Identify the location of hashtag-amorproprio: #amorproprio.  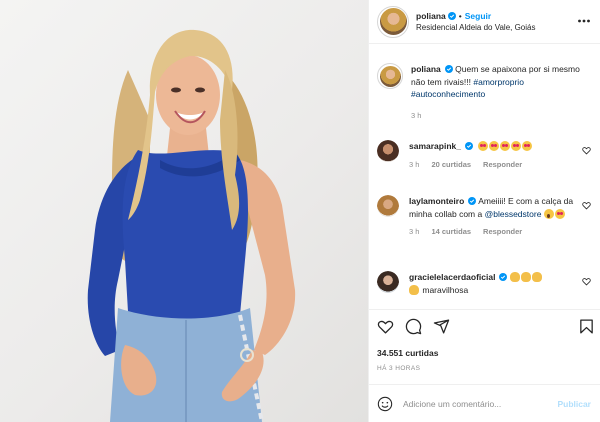
(498, 82).